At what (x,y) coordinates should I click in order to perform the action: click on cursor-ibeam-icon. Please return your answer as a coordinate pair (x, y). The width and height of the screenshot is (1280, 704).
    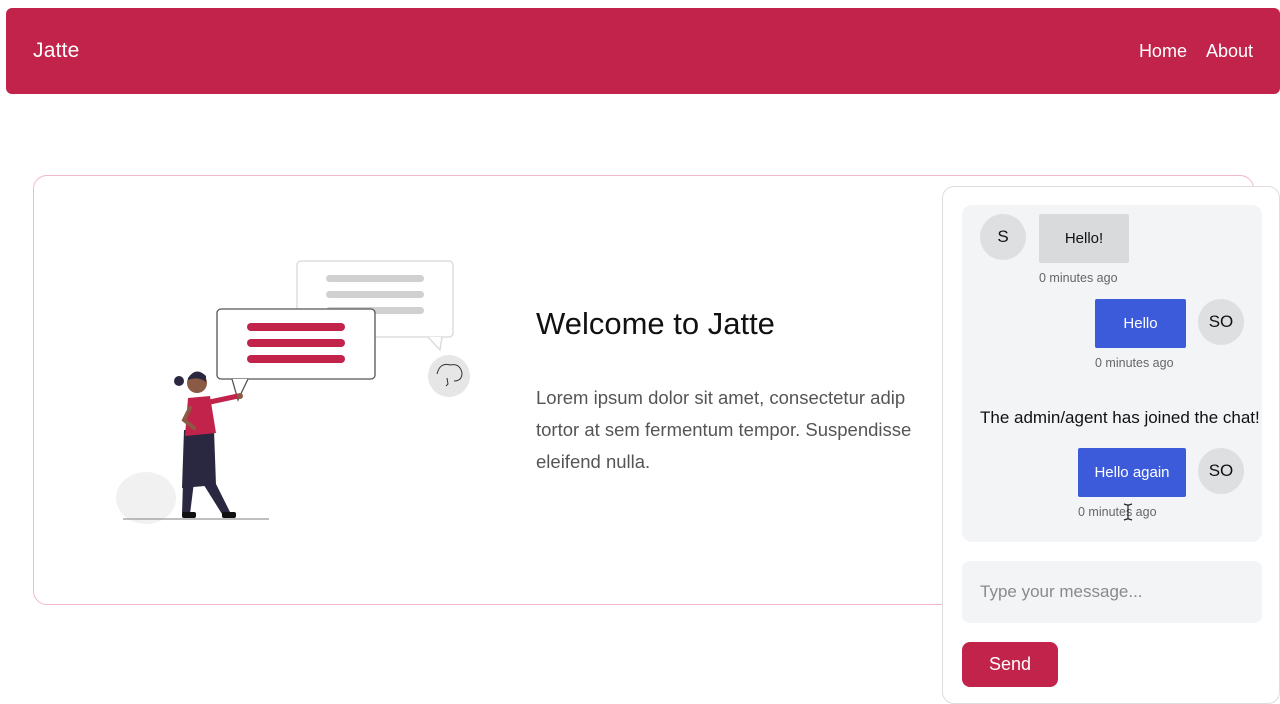
    Looking at the image, I should click on (1128, 512).